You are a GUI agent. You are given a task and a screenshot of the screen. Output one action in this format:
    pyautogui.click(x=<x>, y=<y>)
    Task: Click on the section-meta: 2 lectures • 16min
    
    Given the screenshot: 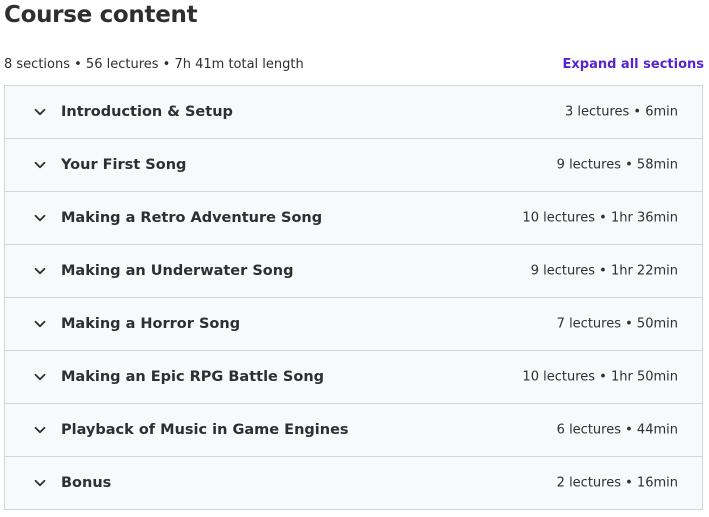 What is the action you would take?
    pyautogui.click(x=617, y=483)
    